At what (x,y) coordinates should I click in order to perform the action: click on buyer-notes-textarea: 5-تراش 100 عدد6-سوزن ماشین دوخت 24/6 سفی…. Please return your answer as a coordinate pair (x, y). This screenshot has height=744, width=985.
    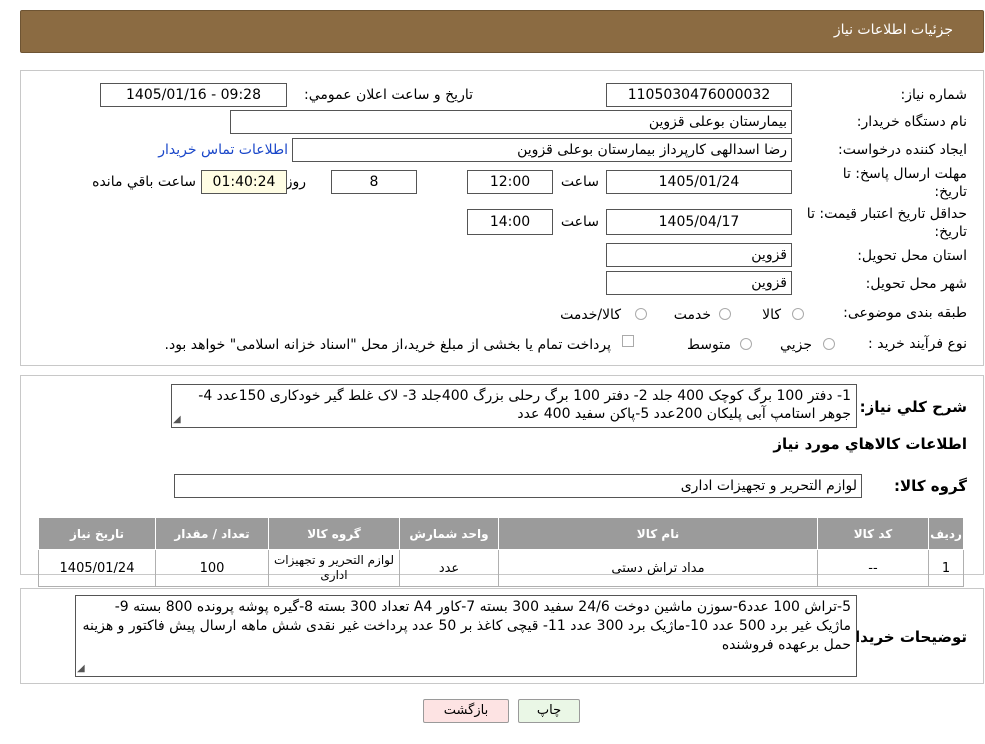
    Looking at the image, I should click on (466, 636).